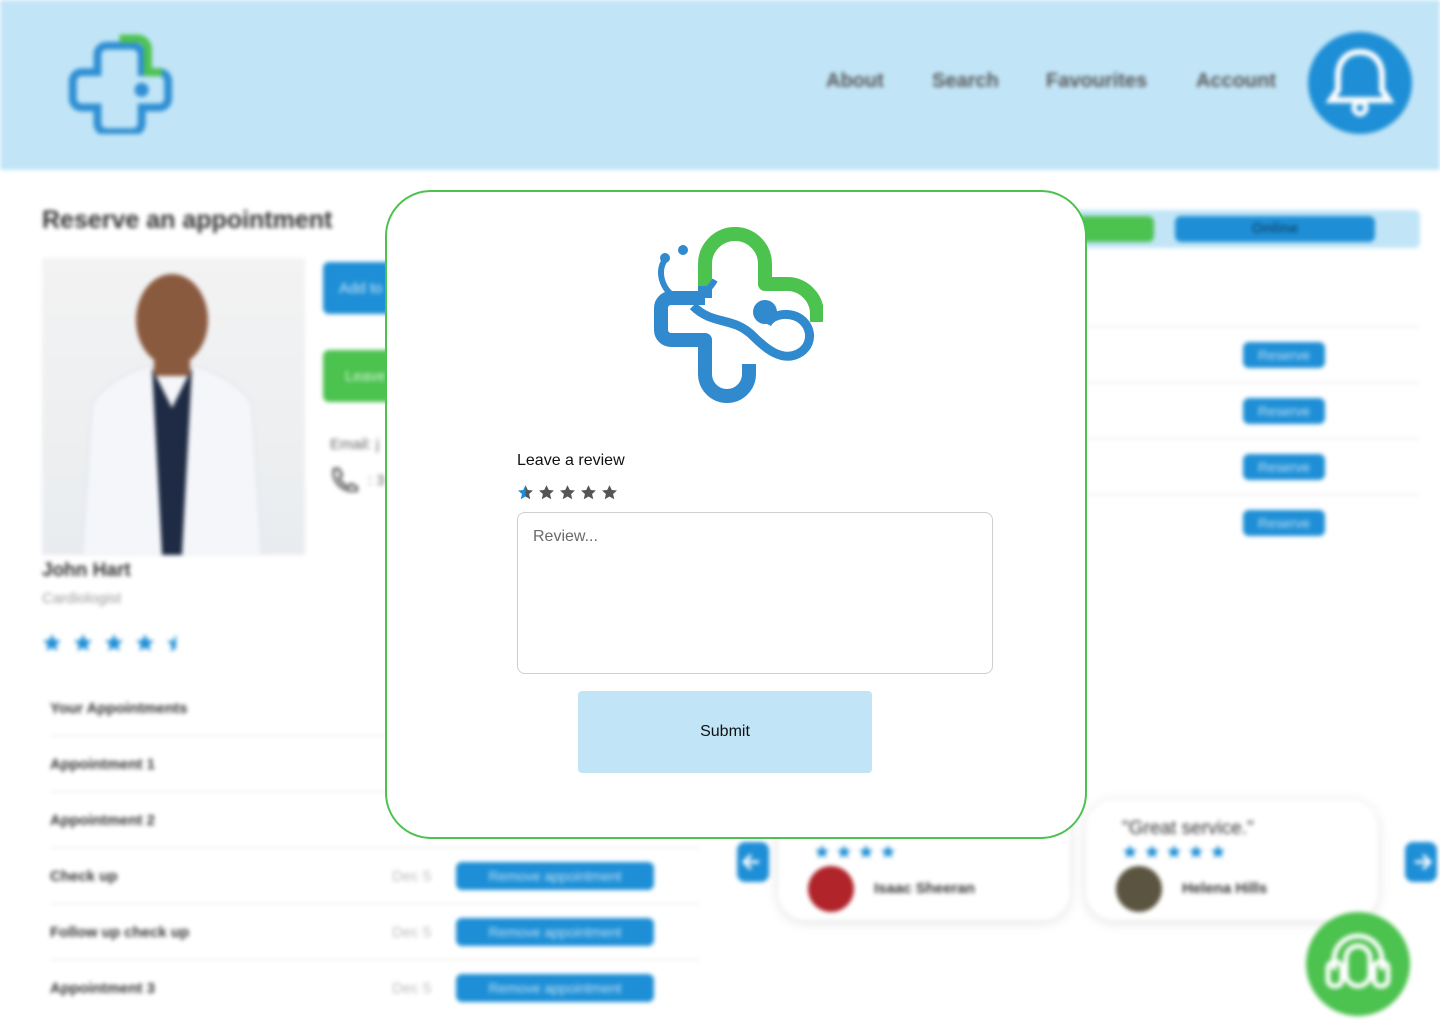 The image size is (1440, 1024). I want to click on star-rating-input, so click(567, 492).